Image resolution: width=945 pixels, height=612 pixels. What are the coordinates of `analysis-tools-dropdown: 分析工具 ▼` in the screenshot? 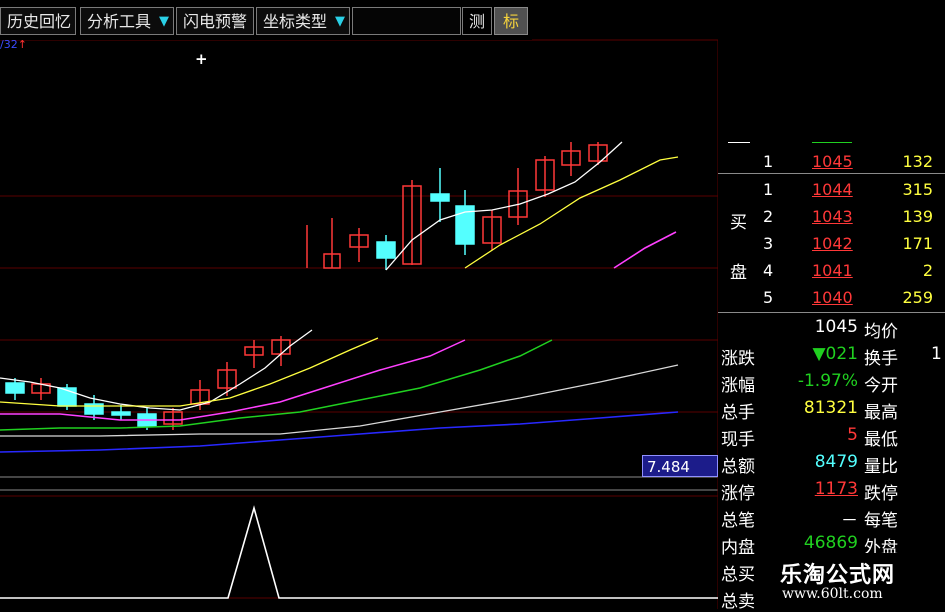 It's located at (127, 21).